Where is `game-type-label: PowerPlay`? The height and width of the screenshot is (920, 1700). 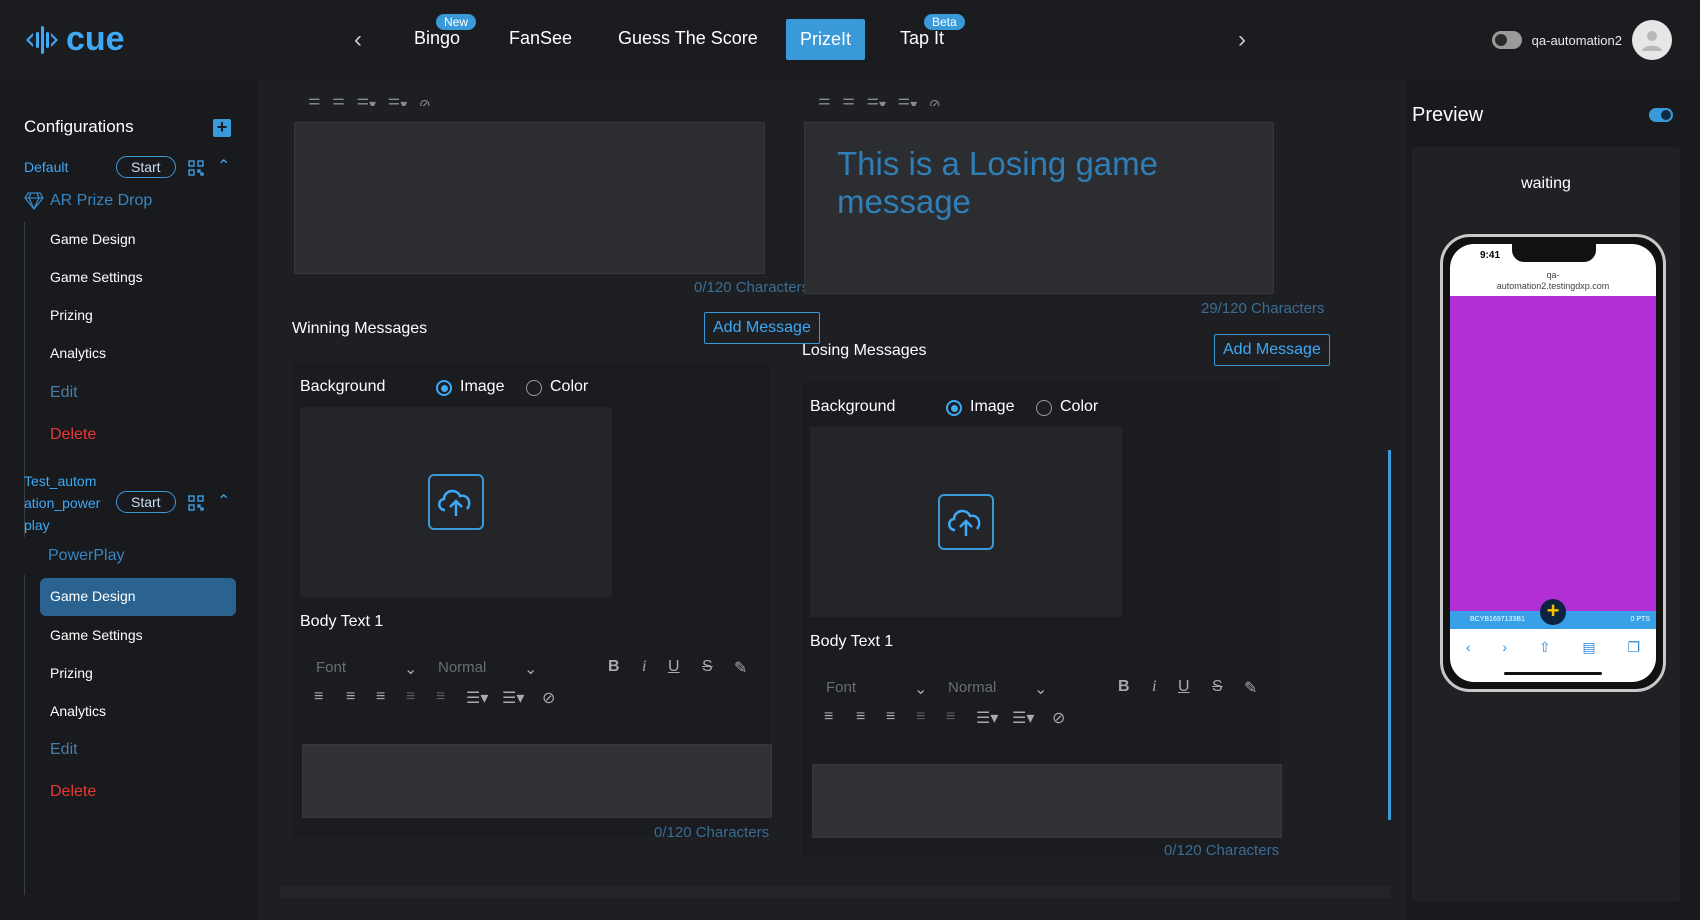
game-type-label: PowerPlay is located at coordinates (86, 555).